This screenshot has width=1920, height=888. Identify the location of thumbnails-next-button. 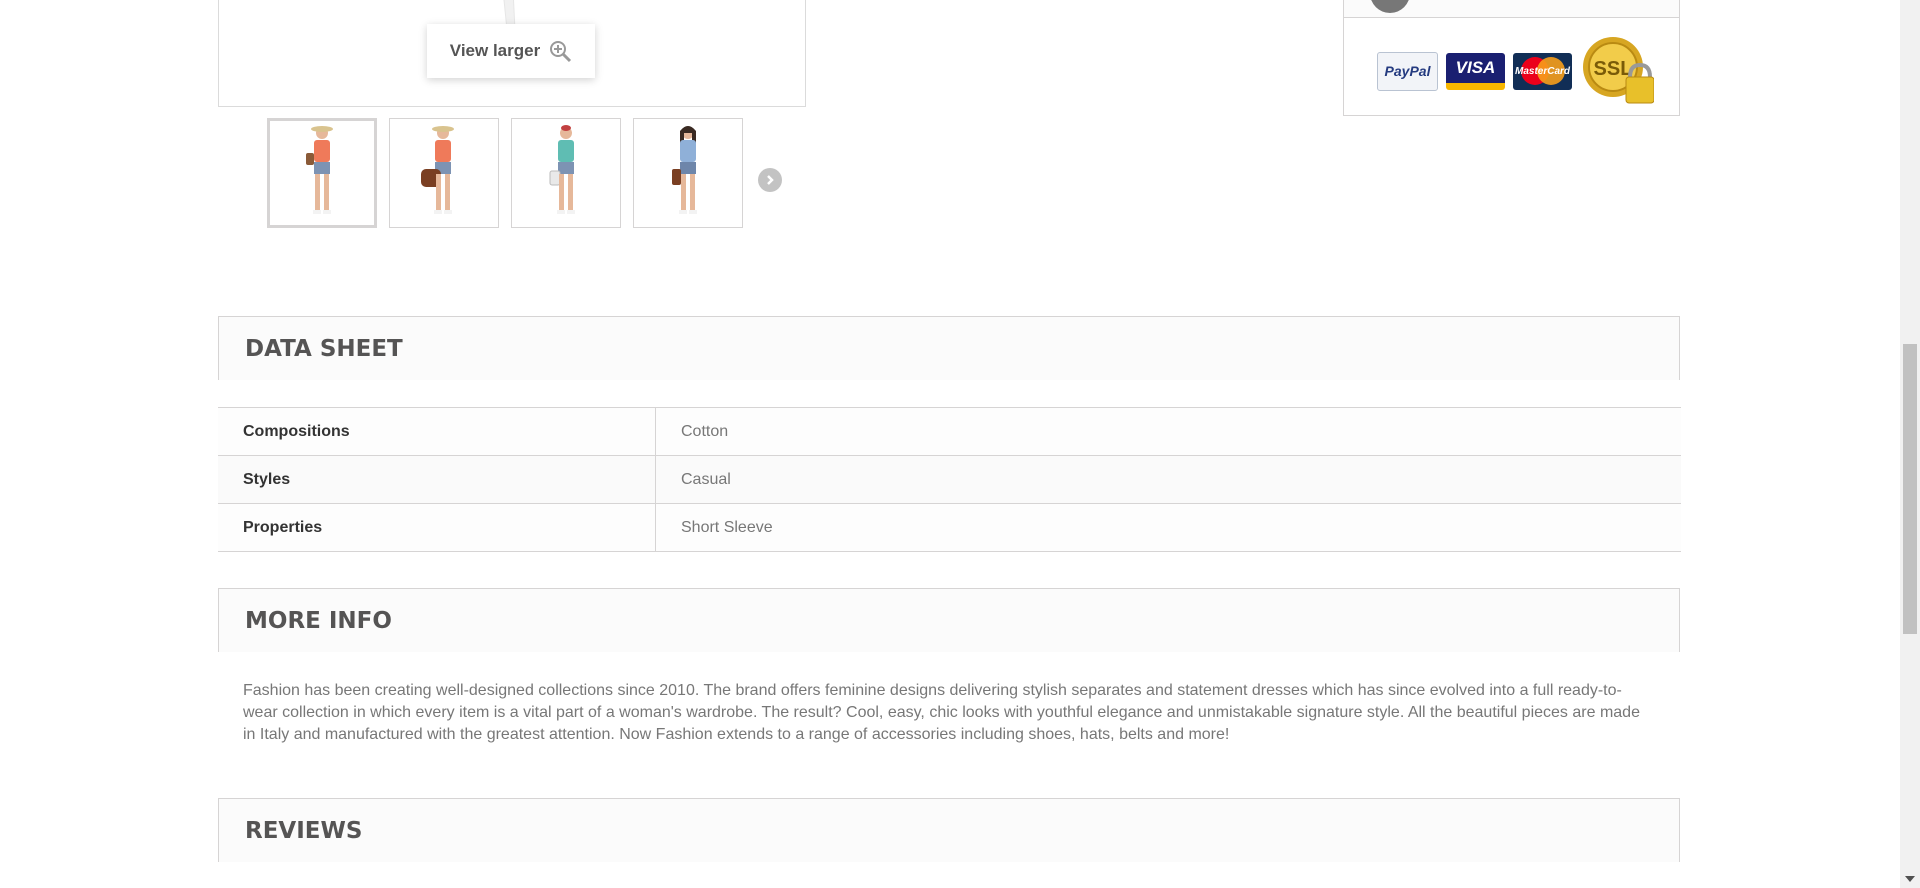
(770, 180).